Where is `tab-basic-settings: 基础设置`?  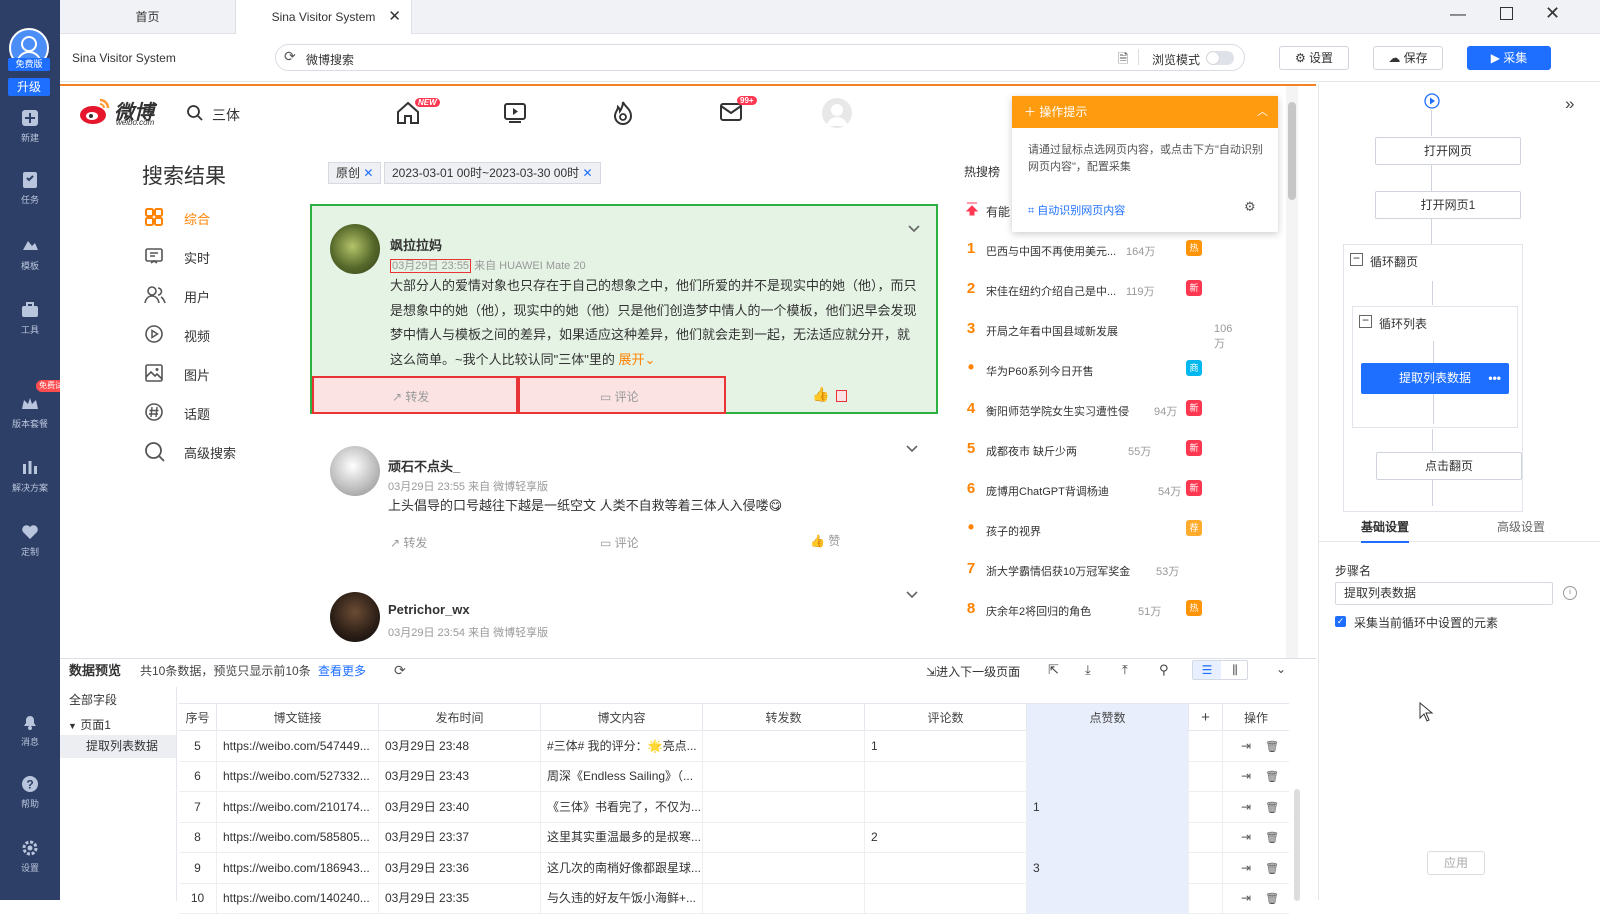 tab-basic-settings: 基础设置 is located at coordinates (1385, 530).